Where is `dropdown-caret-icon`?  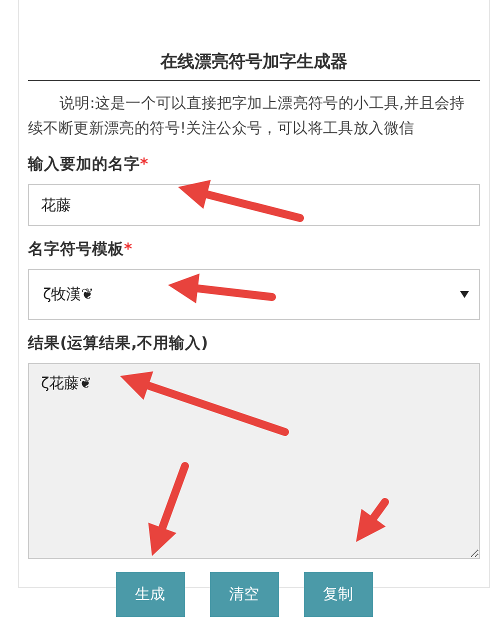
dropdown-caret-icon is located at coordinates (464, 294).